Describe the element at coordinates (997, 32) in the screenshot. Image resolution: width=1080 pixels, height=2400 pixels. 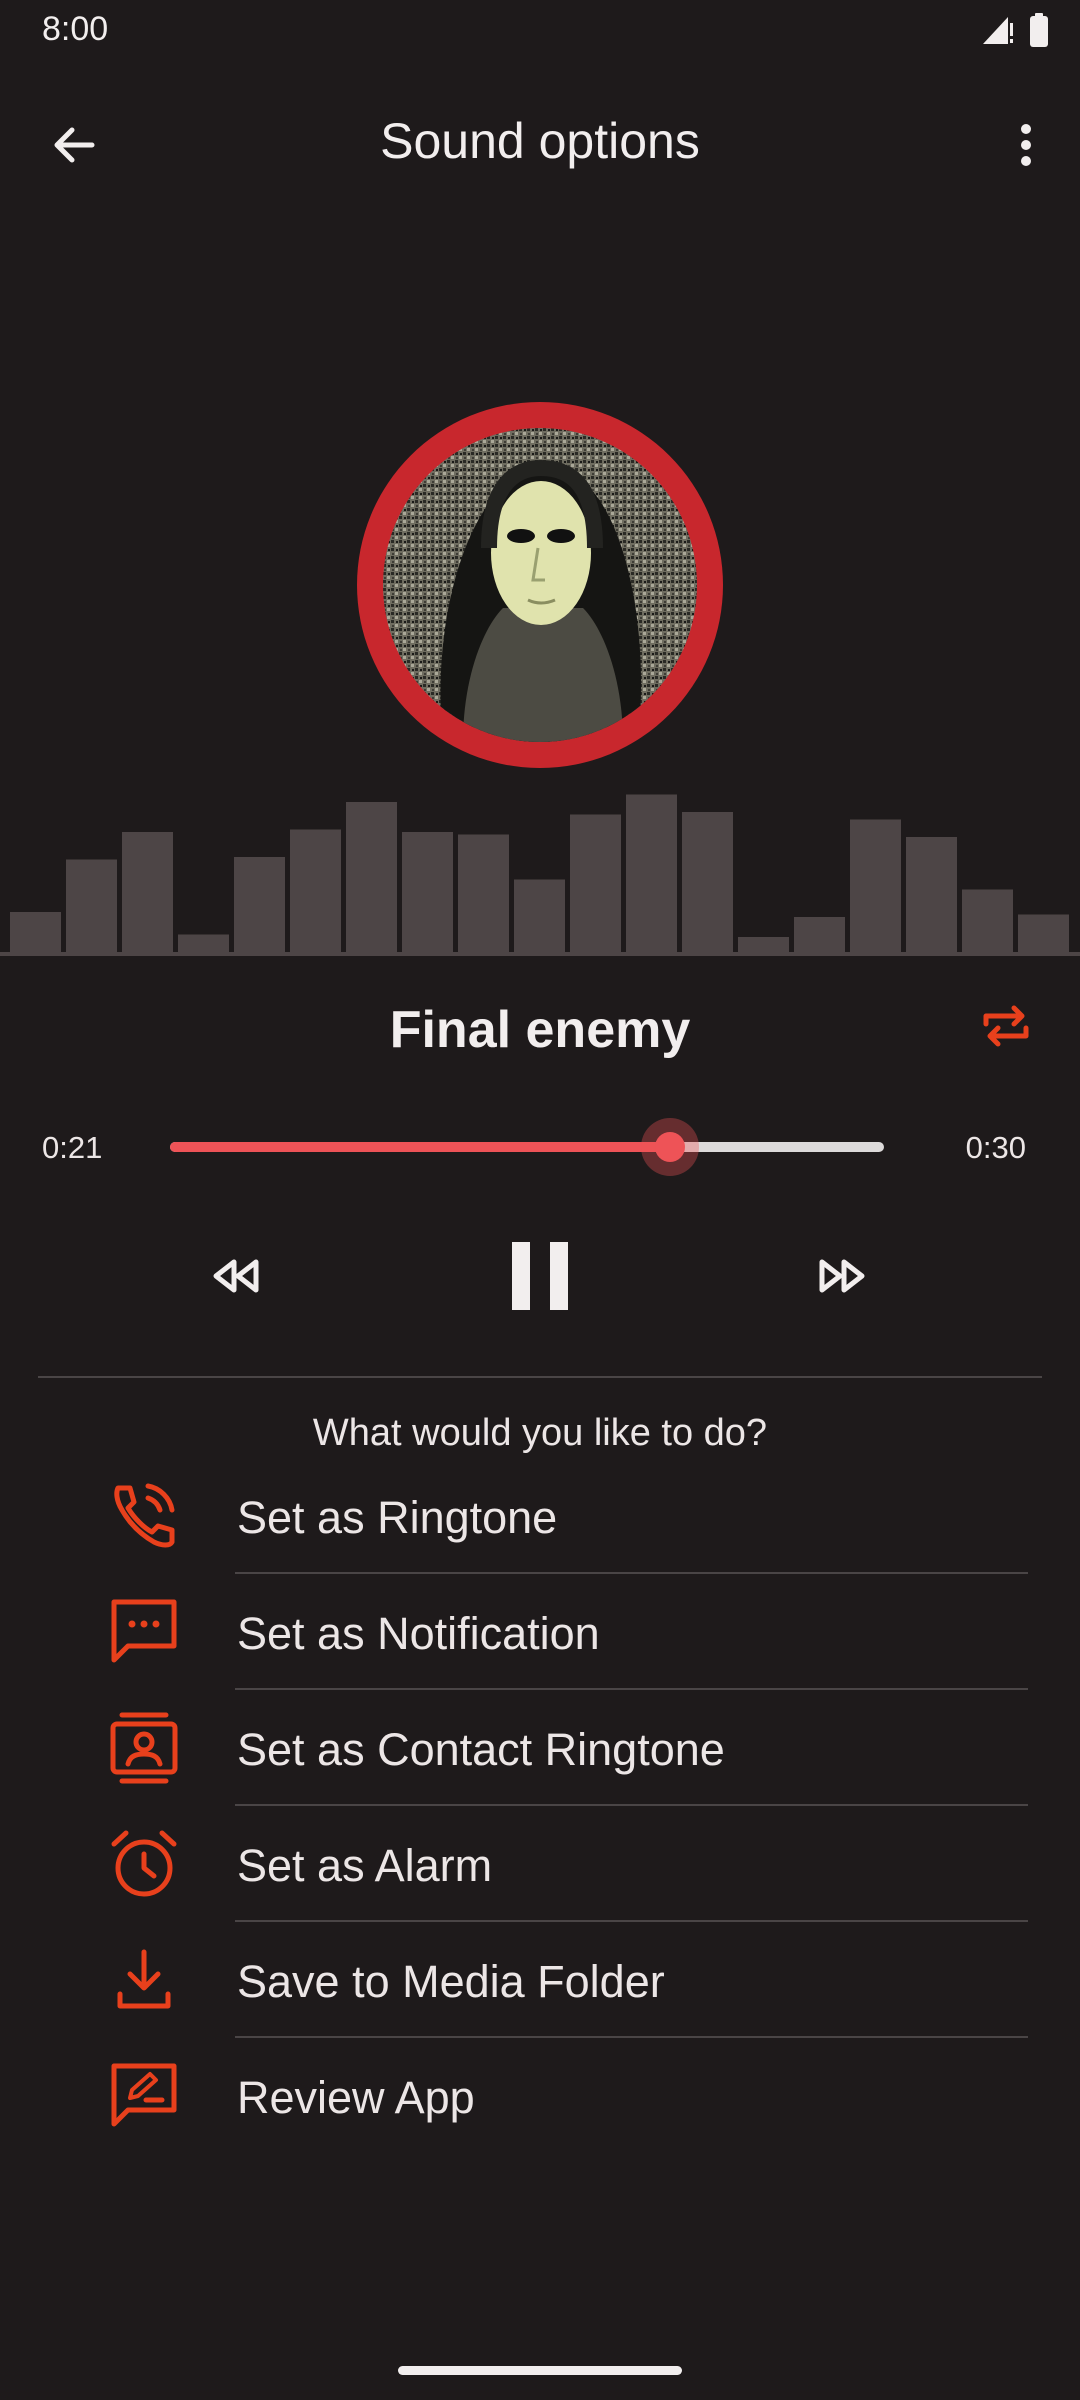
I see `signal-icon` at that location.